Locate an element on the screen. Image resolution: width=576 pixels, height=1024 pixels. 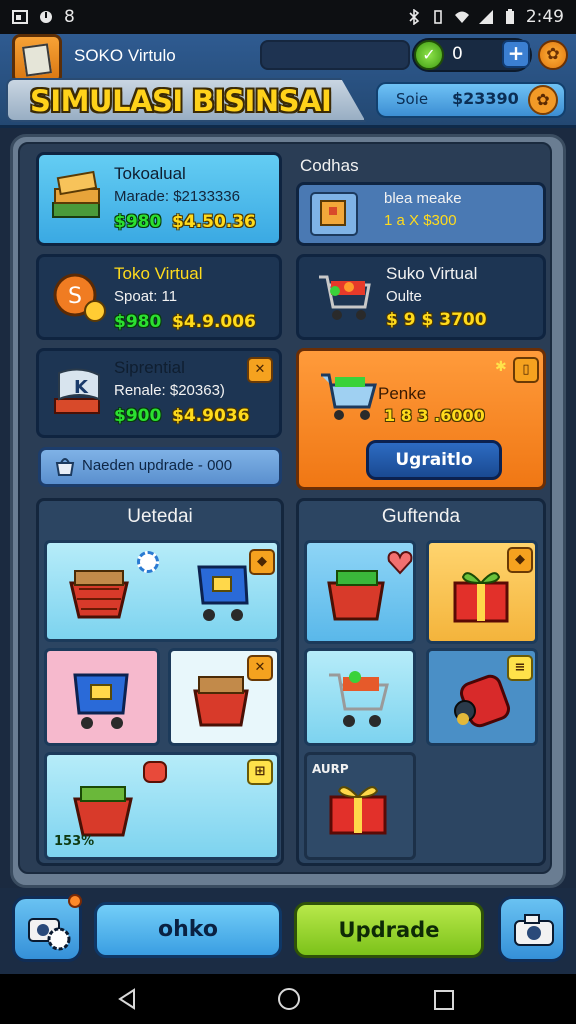
coins-value: 0 is located at coordinates (457, 54).